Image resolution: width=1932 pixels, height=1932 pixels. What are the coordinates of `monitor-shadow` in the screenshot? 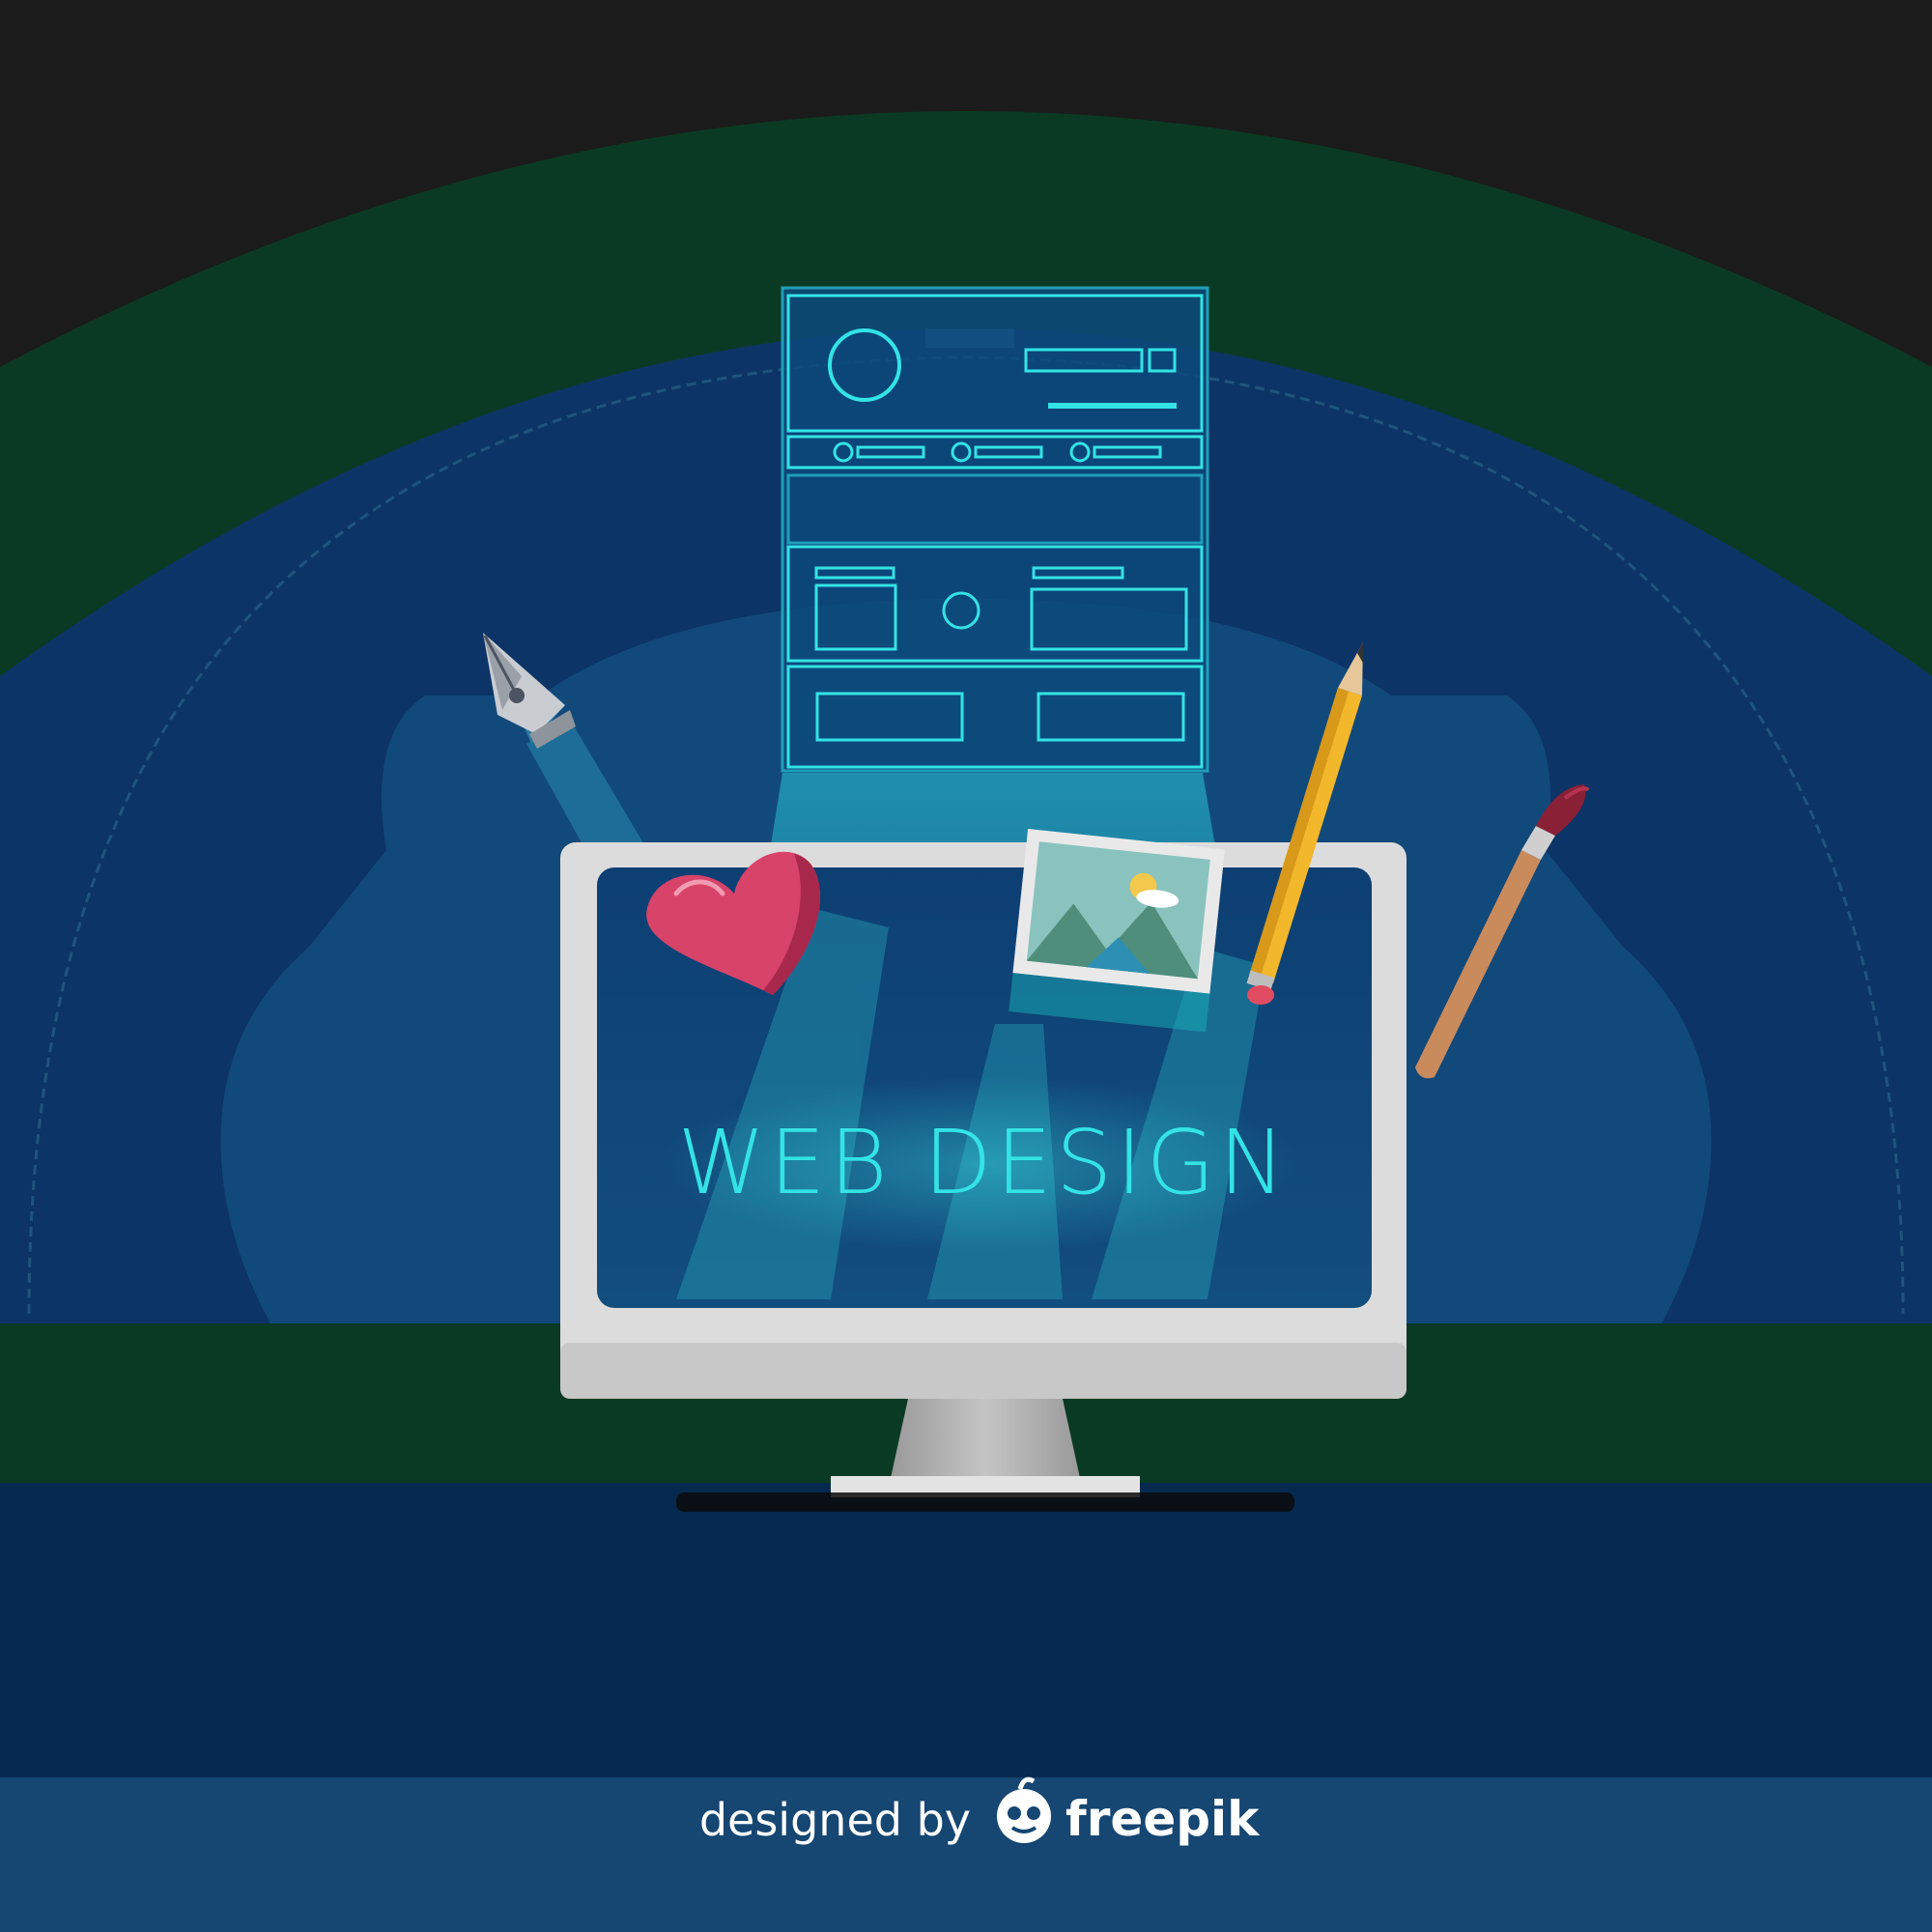 It's located at (985, 1502).